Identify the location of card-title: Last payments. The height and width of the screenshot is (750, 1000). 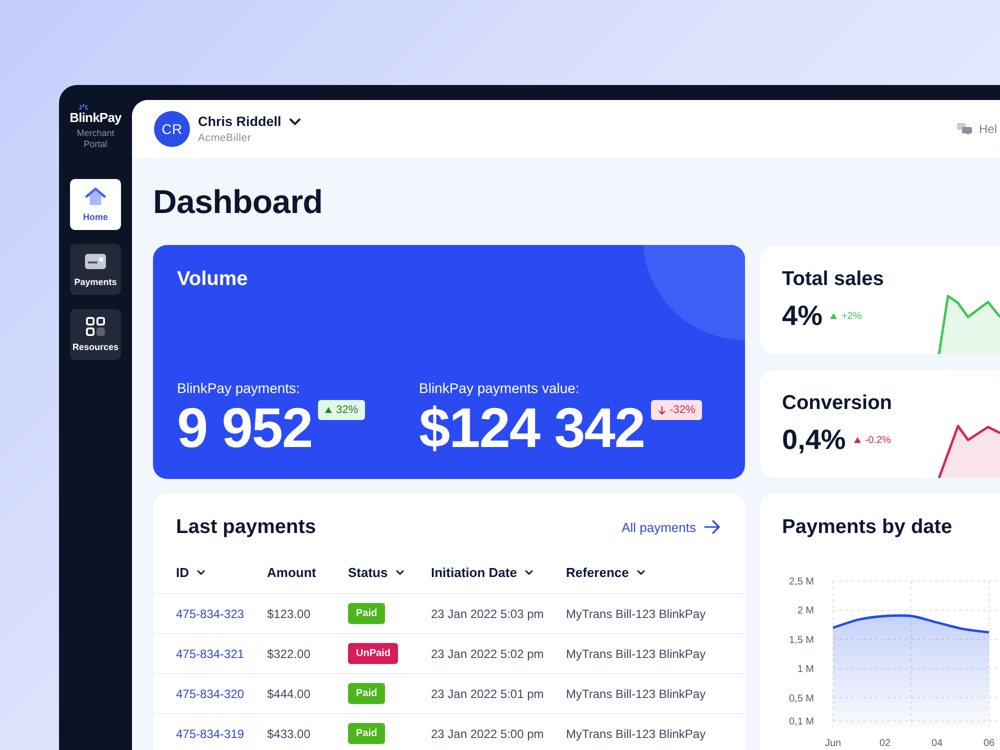
(246, 527).